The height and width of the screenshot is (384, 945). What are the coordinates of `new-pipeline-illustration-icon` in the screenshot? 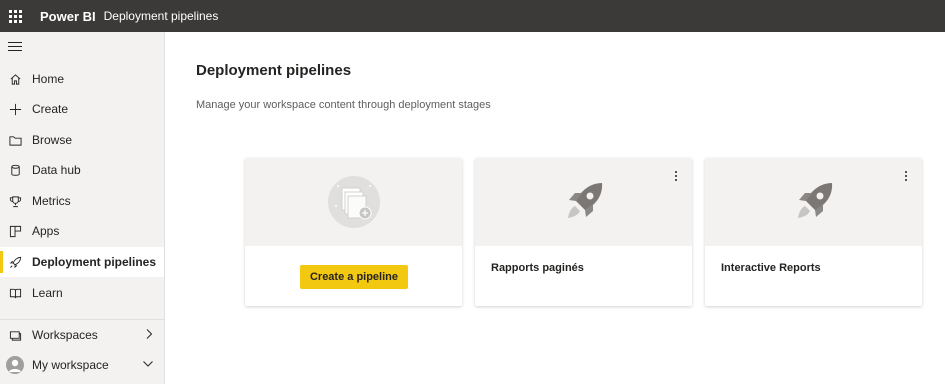 It's located at (353, 202).